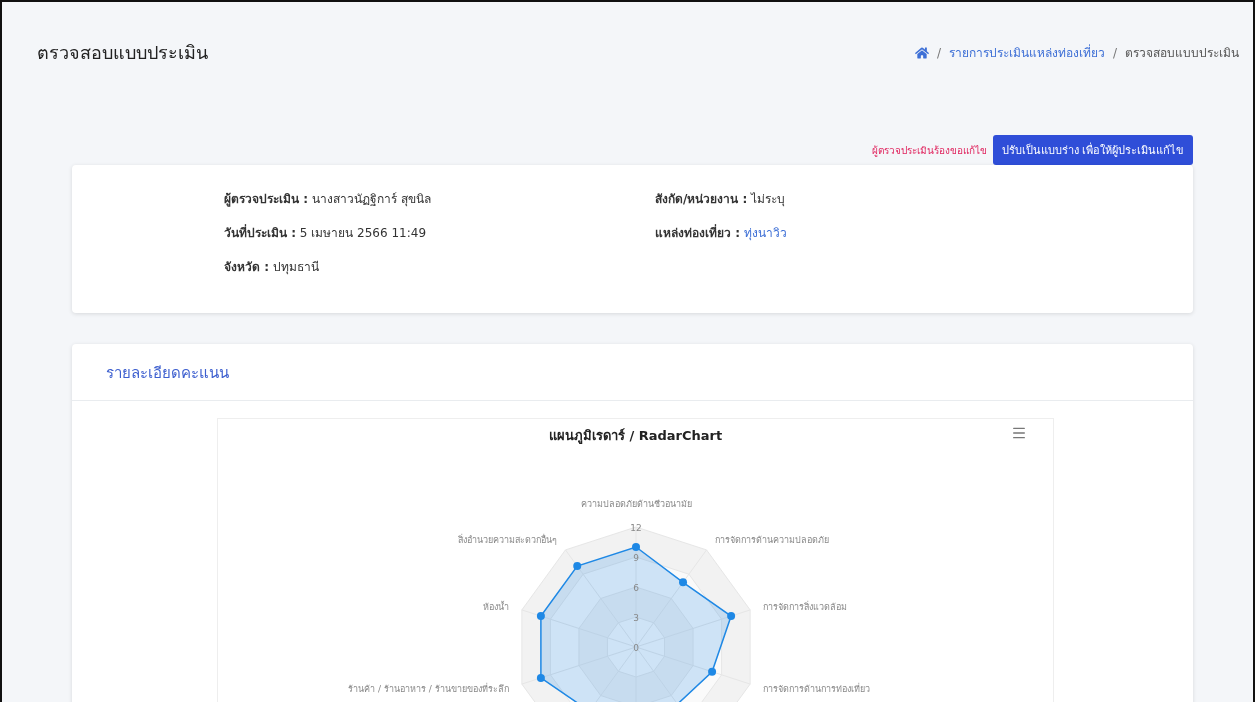 The height and width of the screenshot is (702, 1255). I want to click on attraction-link: ทุ่งนาวิว, so click(765, 233).